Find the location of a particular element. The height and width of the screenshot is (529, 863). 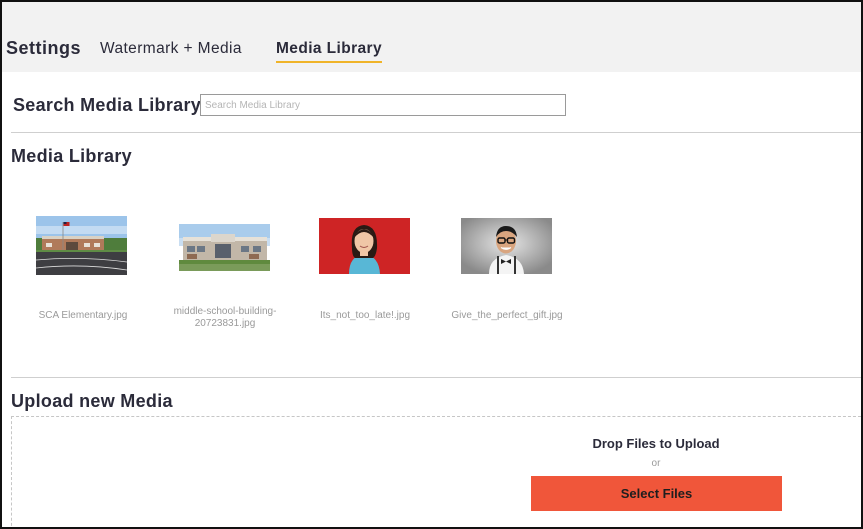

media-item-middle-school-building: middle-school-building- 20723831.jpg is located at coordinates (225, 274).